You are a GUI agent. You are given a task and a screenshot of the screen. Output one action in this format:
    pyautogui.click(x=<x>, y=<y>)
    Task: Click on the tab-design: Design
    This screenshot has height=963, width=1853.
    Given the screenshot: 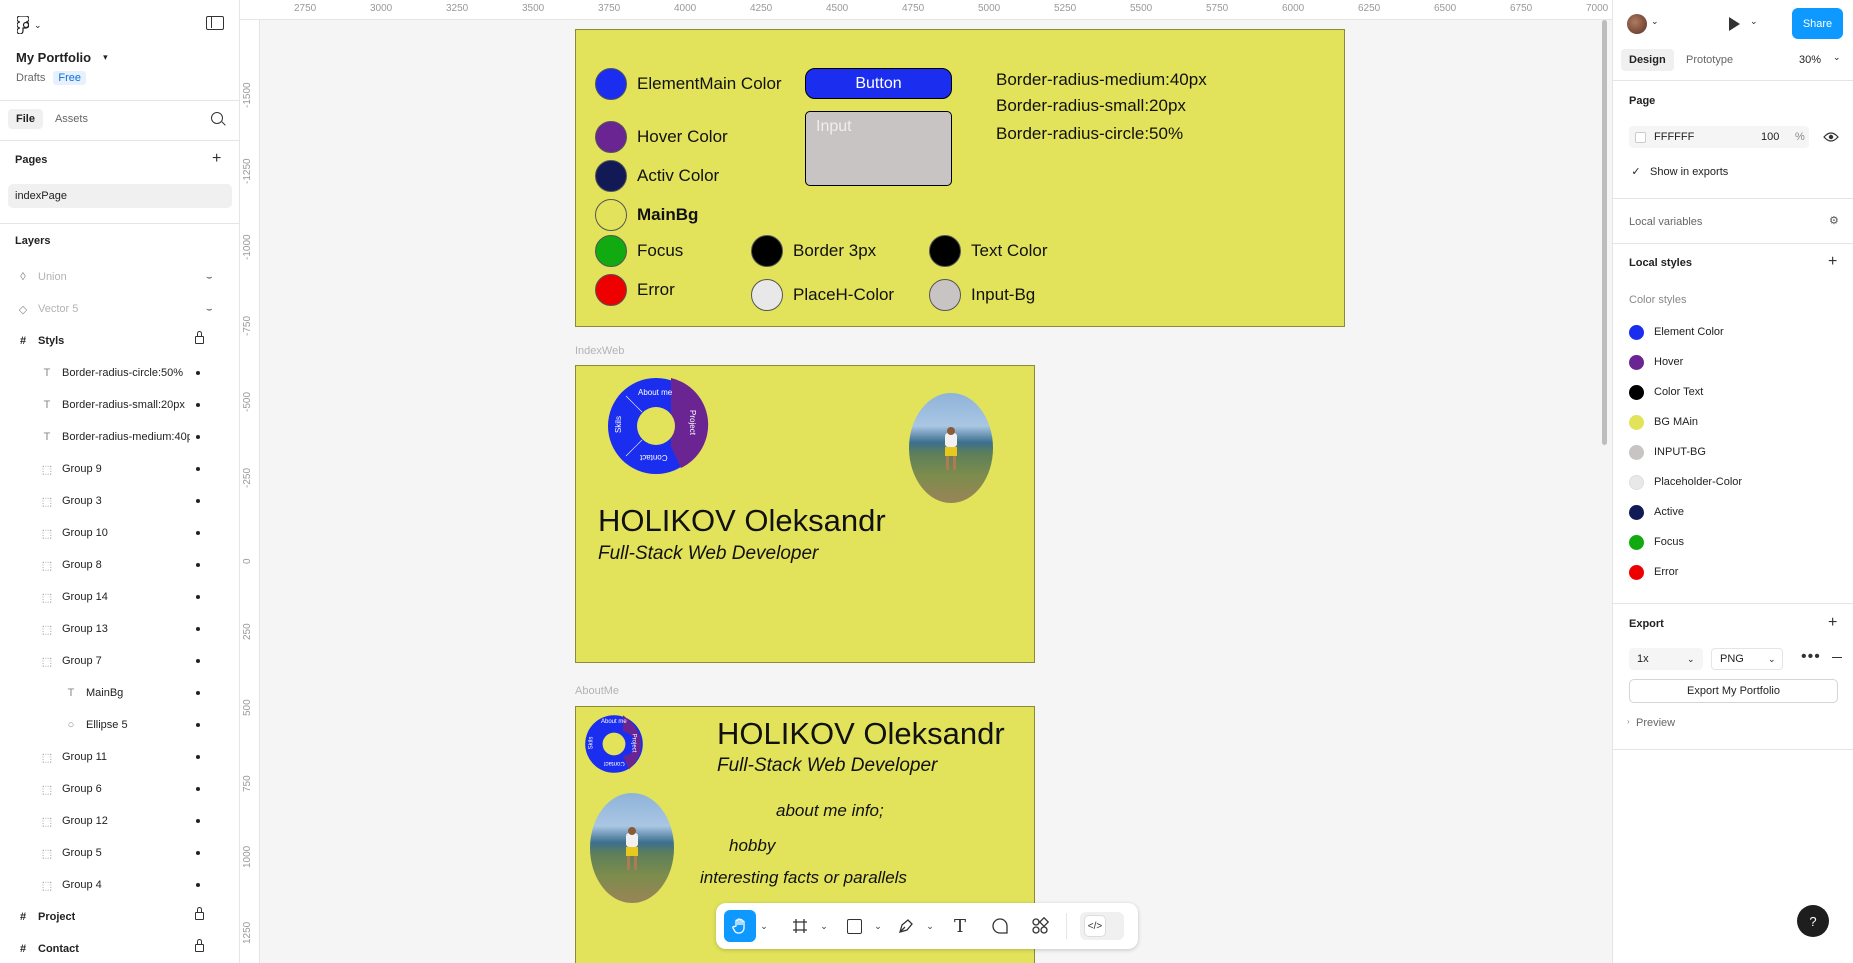 What is the action you would take?
    pyautogui.click(x=1647, y=60)
    